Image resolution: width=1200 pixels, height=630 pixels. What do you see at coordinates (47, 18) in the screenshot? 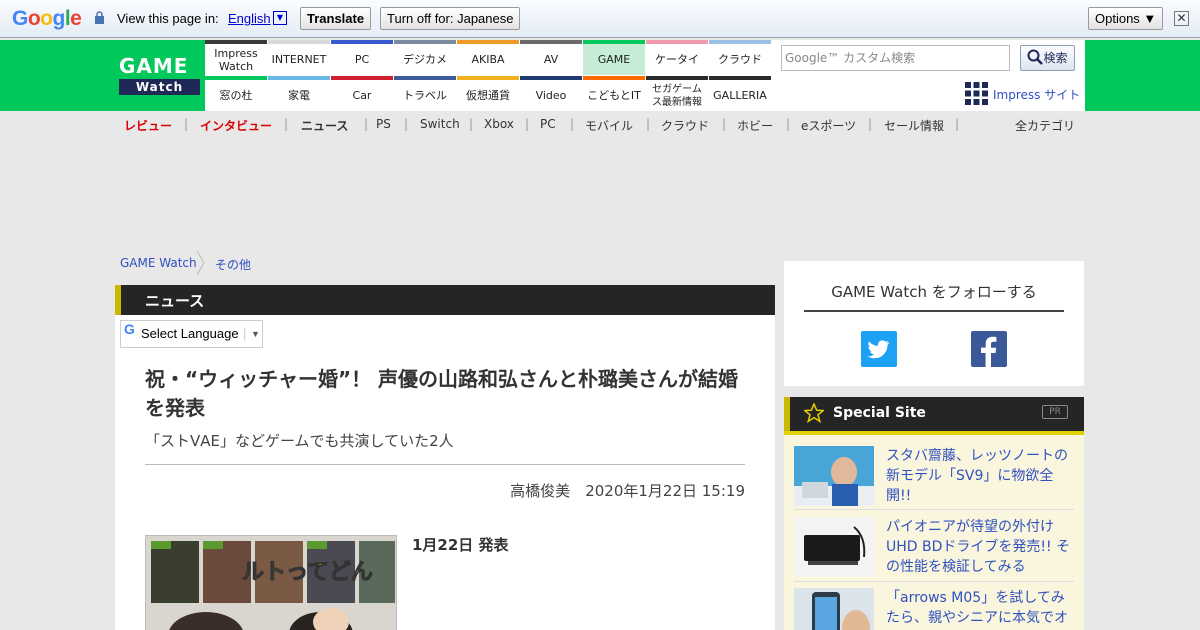
I see `google-logo: Google` at bounding box center [47, 18].